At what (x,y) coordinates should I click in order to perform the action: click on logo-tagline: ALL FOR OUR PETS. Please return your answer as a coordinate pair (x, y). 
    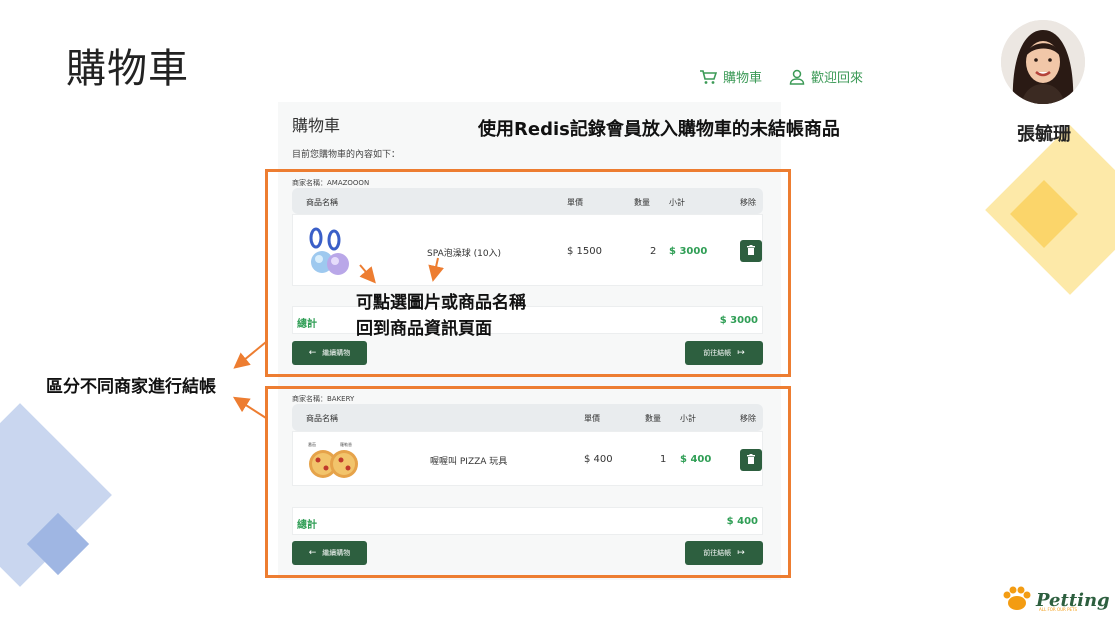
    Looking at the image, I should click on (1058, 609).